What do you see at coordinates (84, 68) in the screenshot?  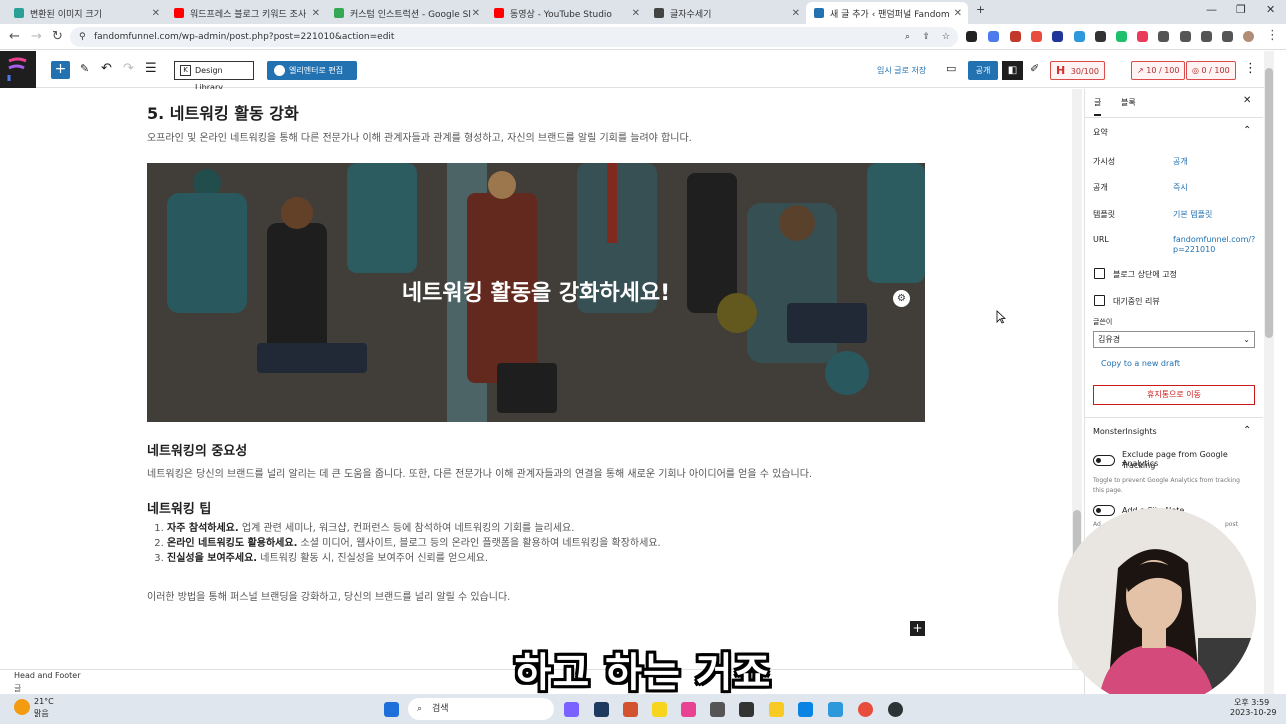 I see `edit-tool-icon: ✎` at bounding box center [84, 68].